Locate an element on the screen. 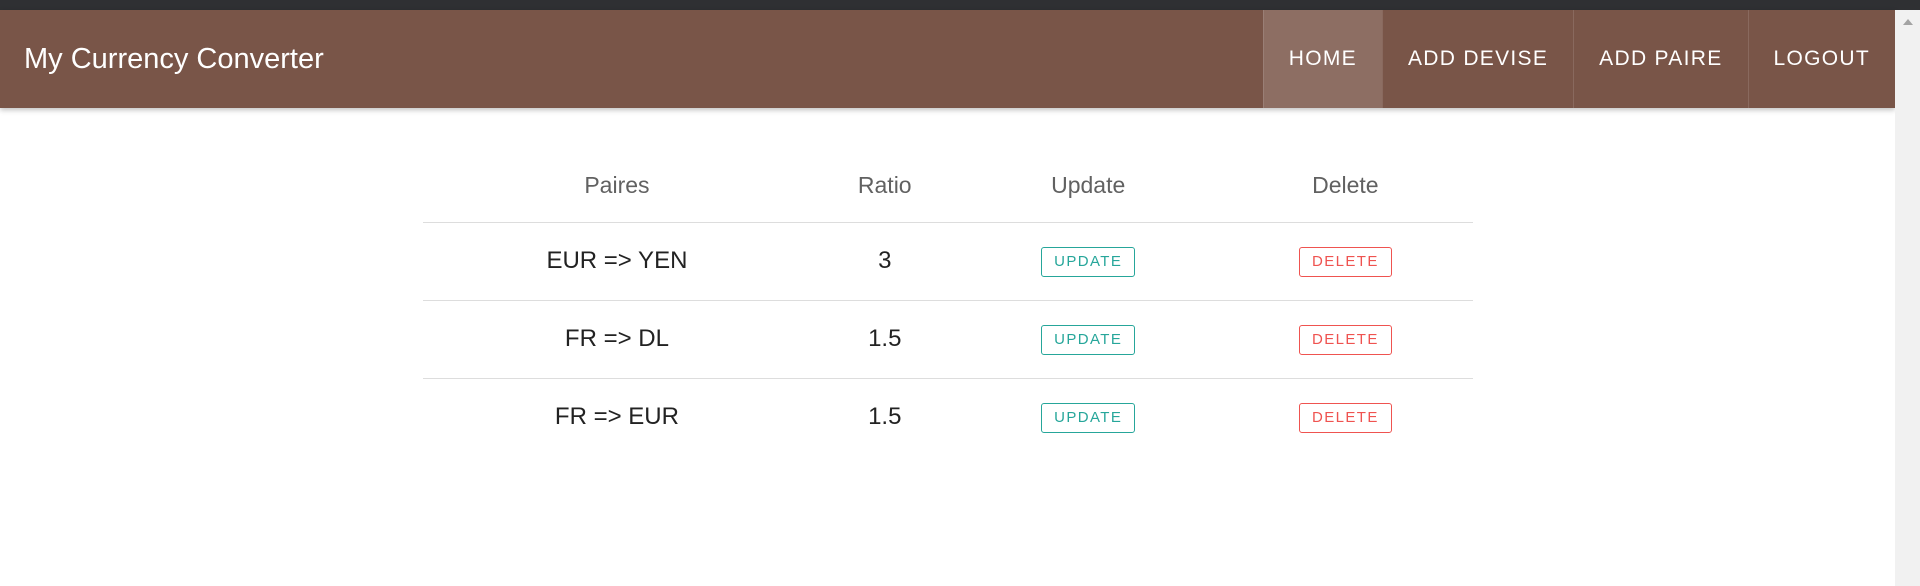  scrollbar is located at coordinates (1907, 298).